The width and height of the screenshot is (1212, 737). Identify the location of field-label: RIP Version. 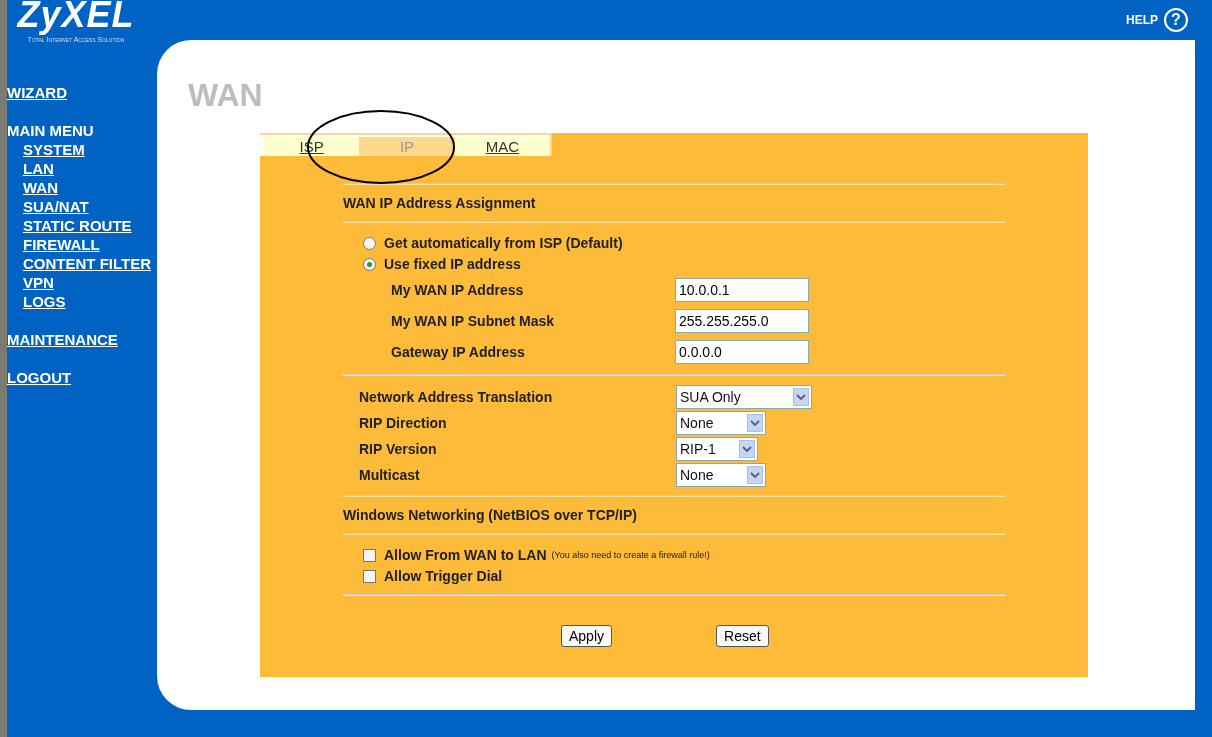
(398, 449).